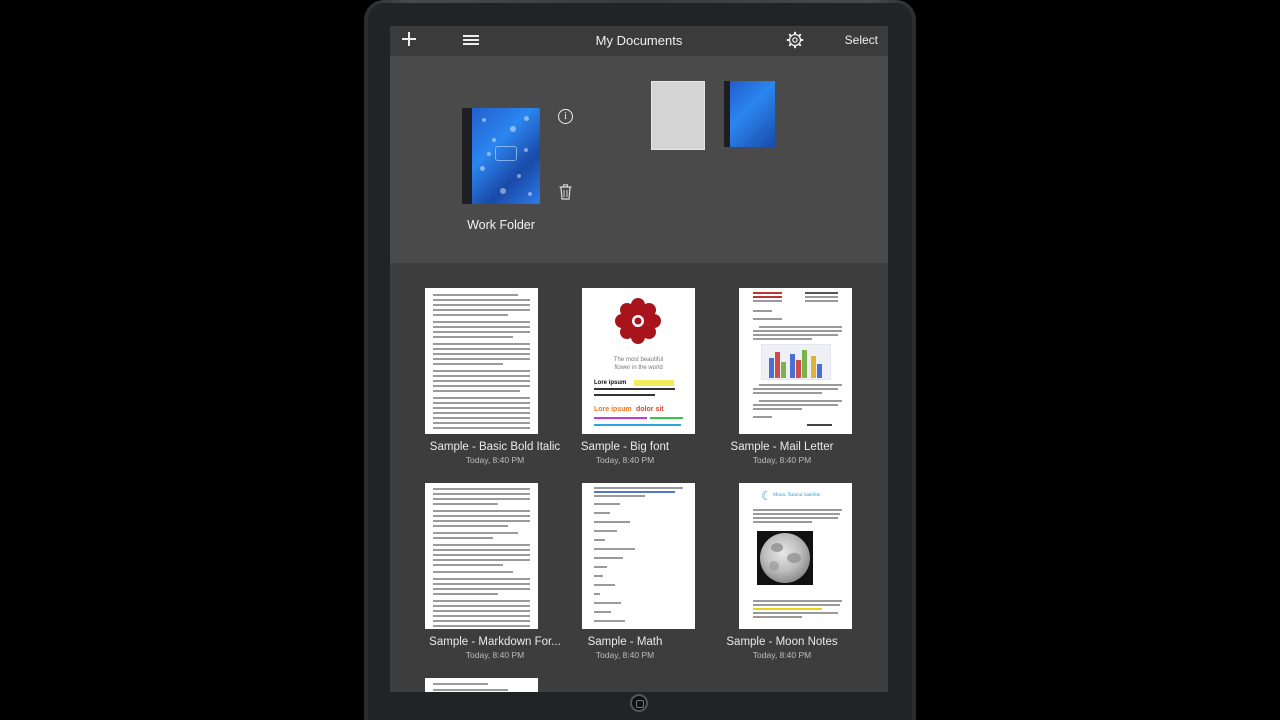 The width and height of the screenshot is (1280, 720). Describe the element at coordinates (639, 159) in the screenshot. I see `folder-panel: i Work Folder` at that location.